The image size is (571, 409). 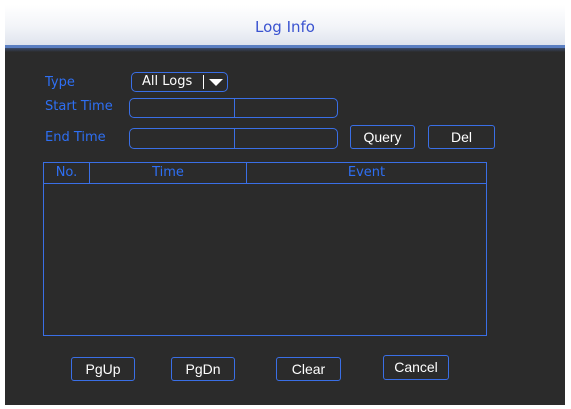 What do you see at coordinates (461, 137) in the screenshot?
I see `delete-button: Del` at bounding box center [461, 137].